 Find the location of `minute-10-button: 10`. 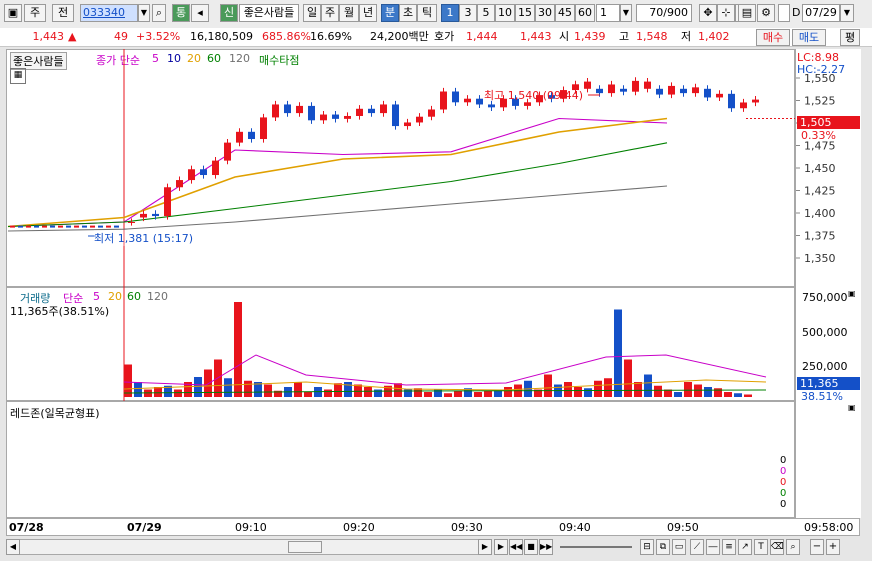

minute-10-button: 10 is located at coordinates (505, 13).